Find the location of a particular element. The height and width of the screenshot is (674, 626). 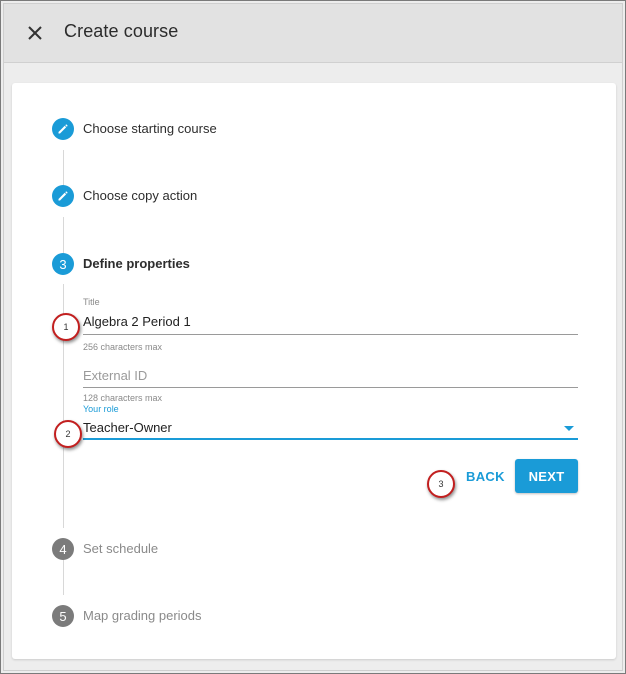

back-button: BACK is located at coordinates (485, 476).